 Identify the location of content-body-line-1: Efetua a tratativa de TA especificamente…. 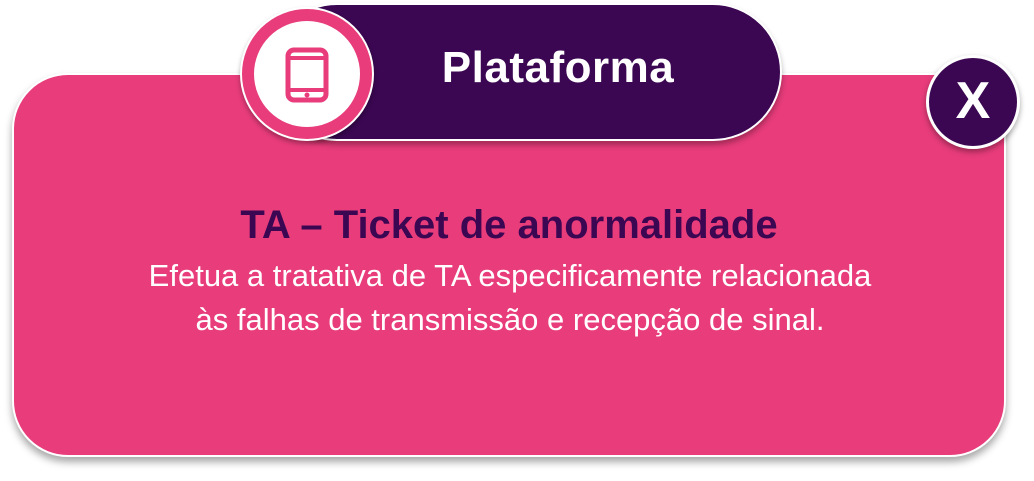
(510, 275).